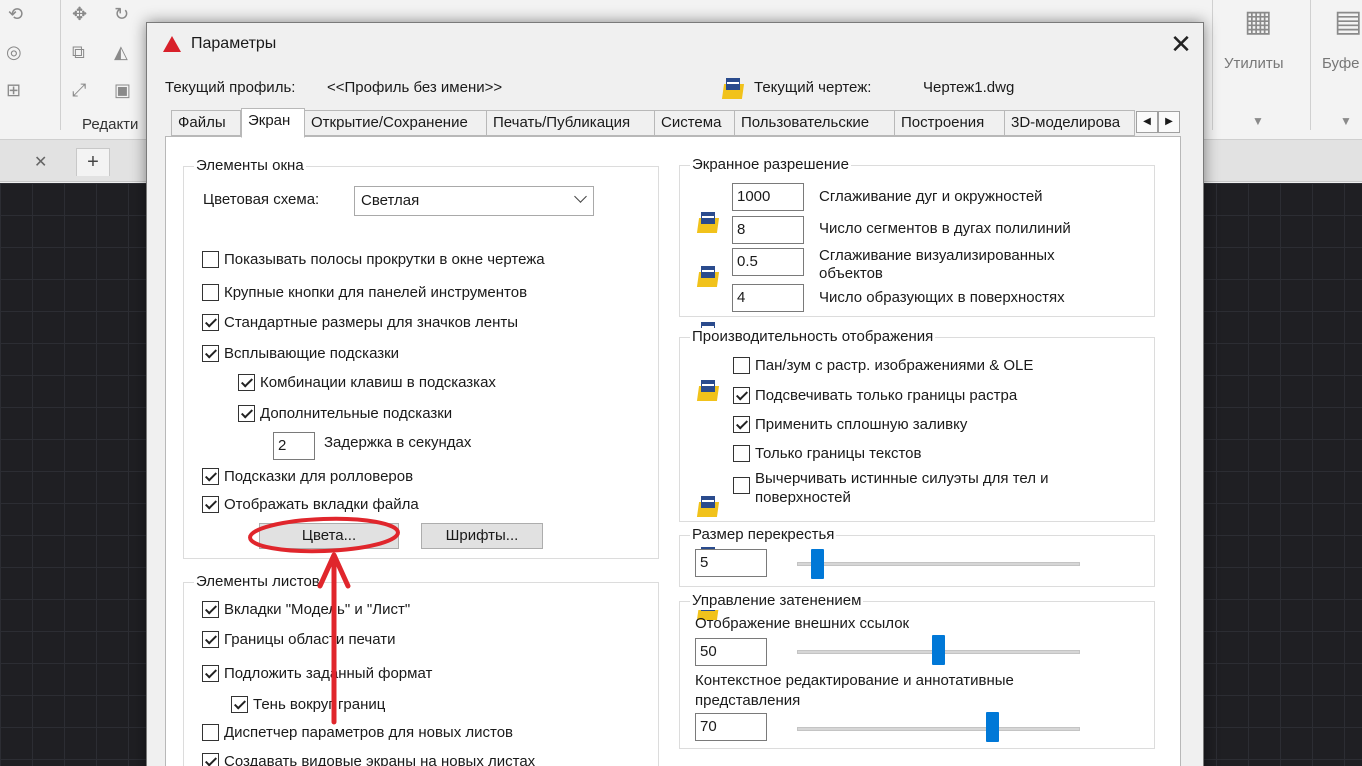  Describe the element at coordinates (768, 262) in the screenshot. I see `rendered-smoothness-input: 0.5` at that location.